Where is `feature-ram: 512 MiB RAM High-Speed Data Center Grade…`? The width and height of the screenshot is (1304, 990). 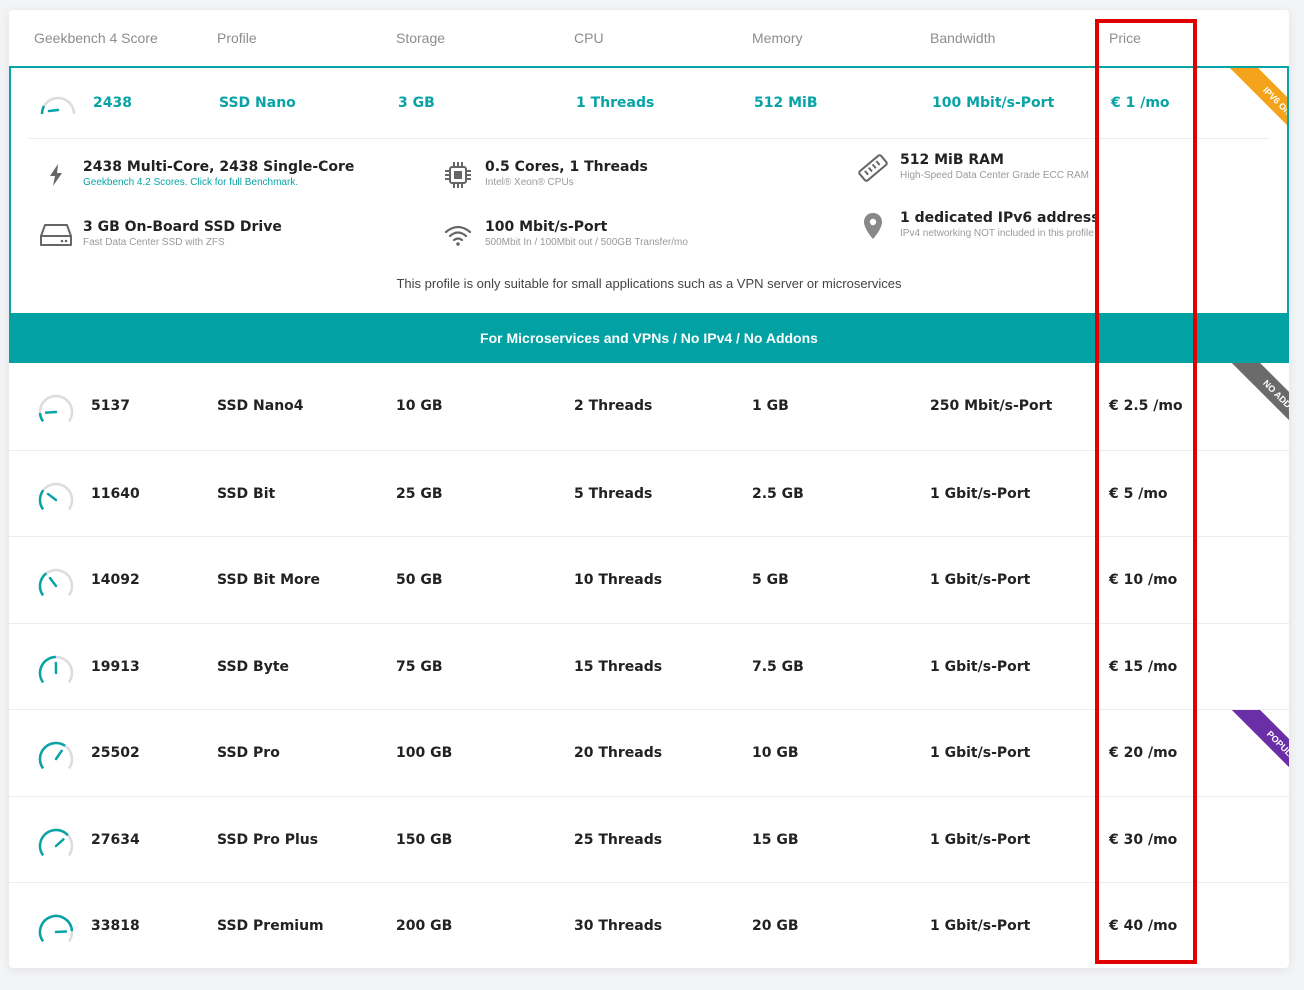 feature-ram: 512 MiB RAM High-Speed Data Center Grade… is located at coordinates (972, 168).